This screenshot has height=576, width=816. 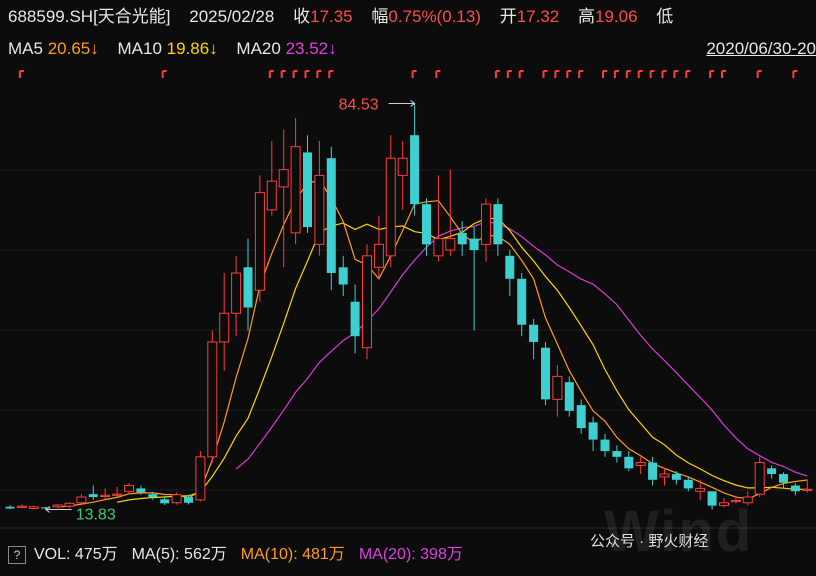 I want to click on max-arrow, so click(x=402, y=103).